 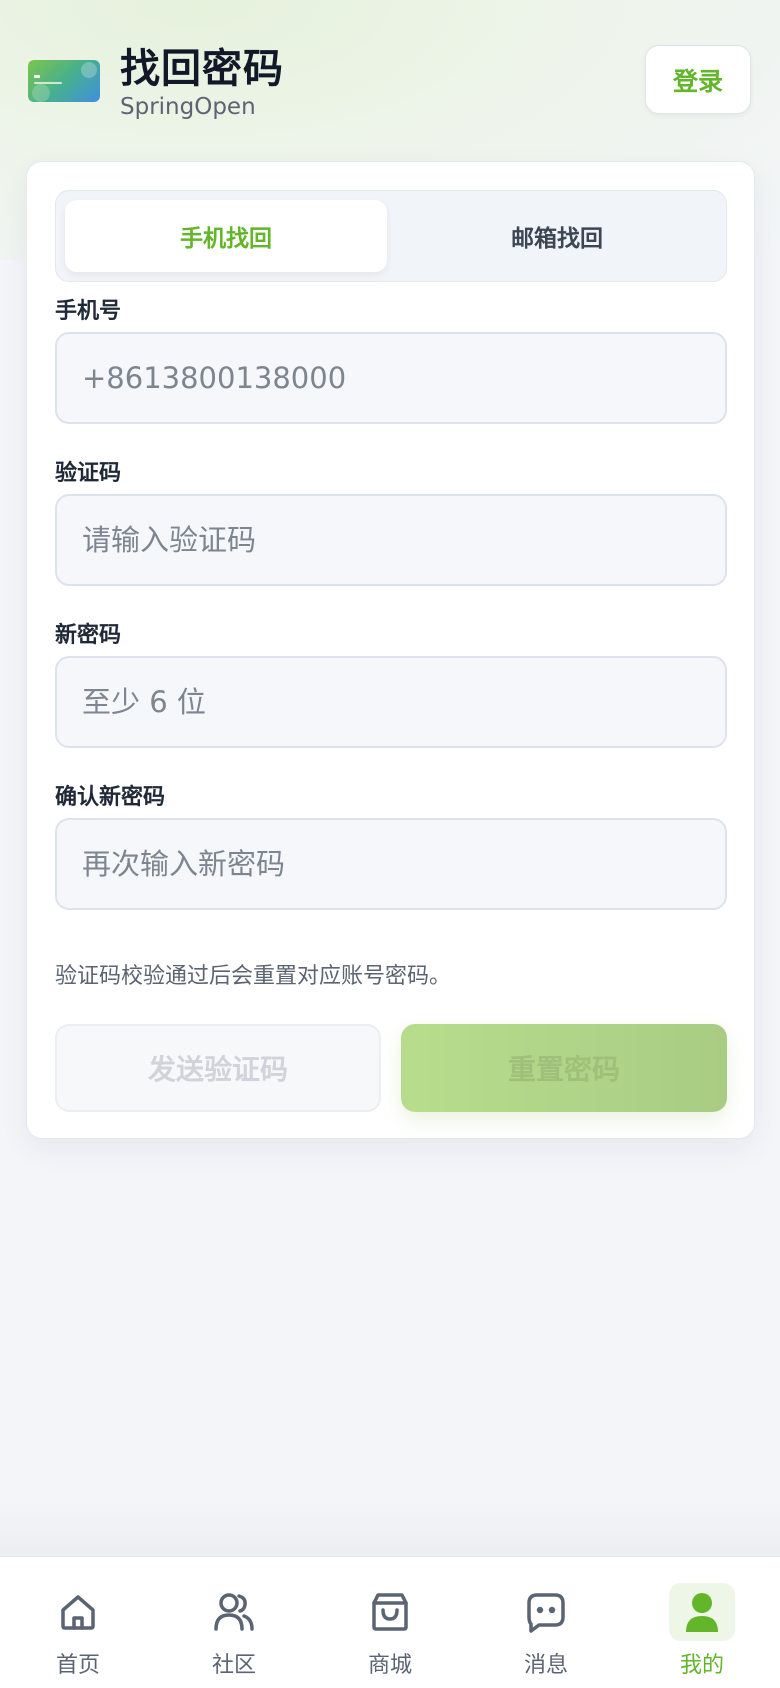 I want to click on login-button: 登录, so click(x=698, y=79).